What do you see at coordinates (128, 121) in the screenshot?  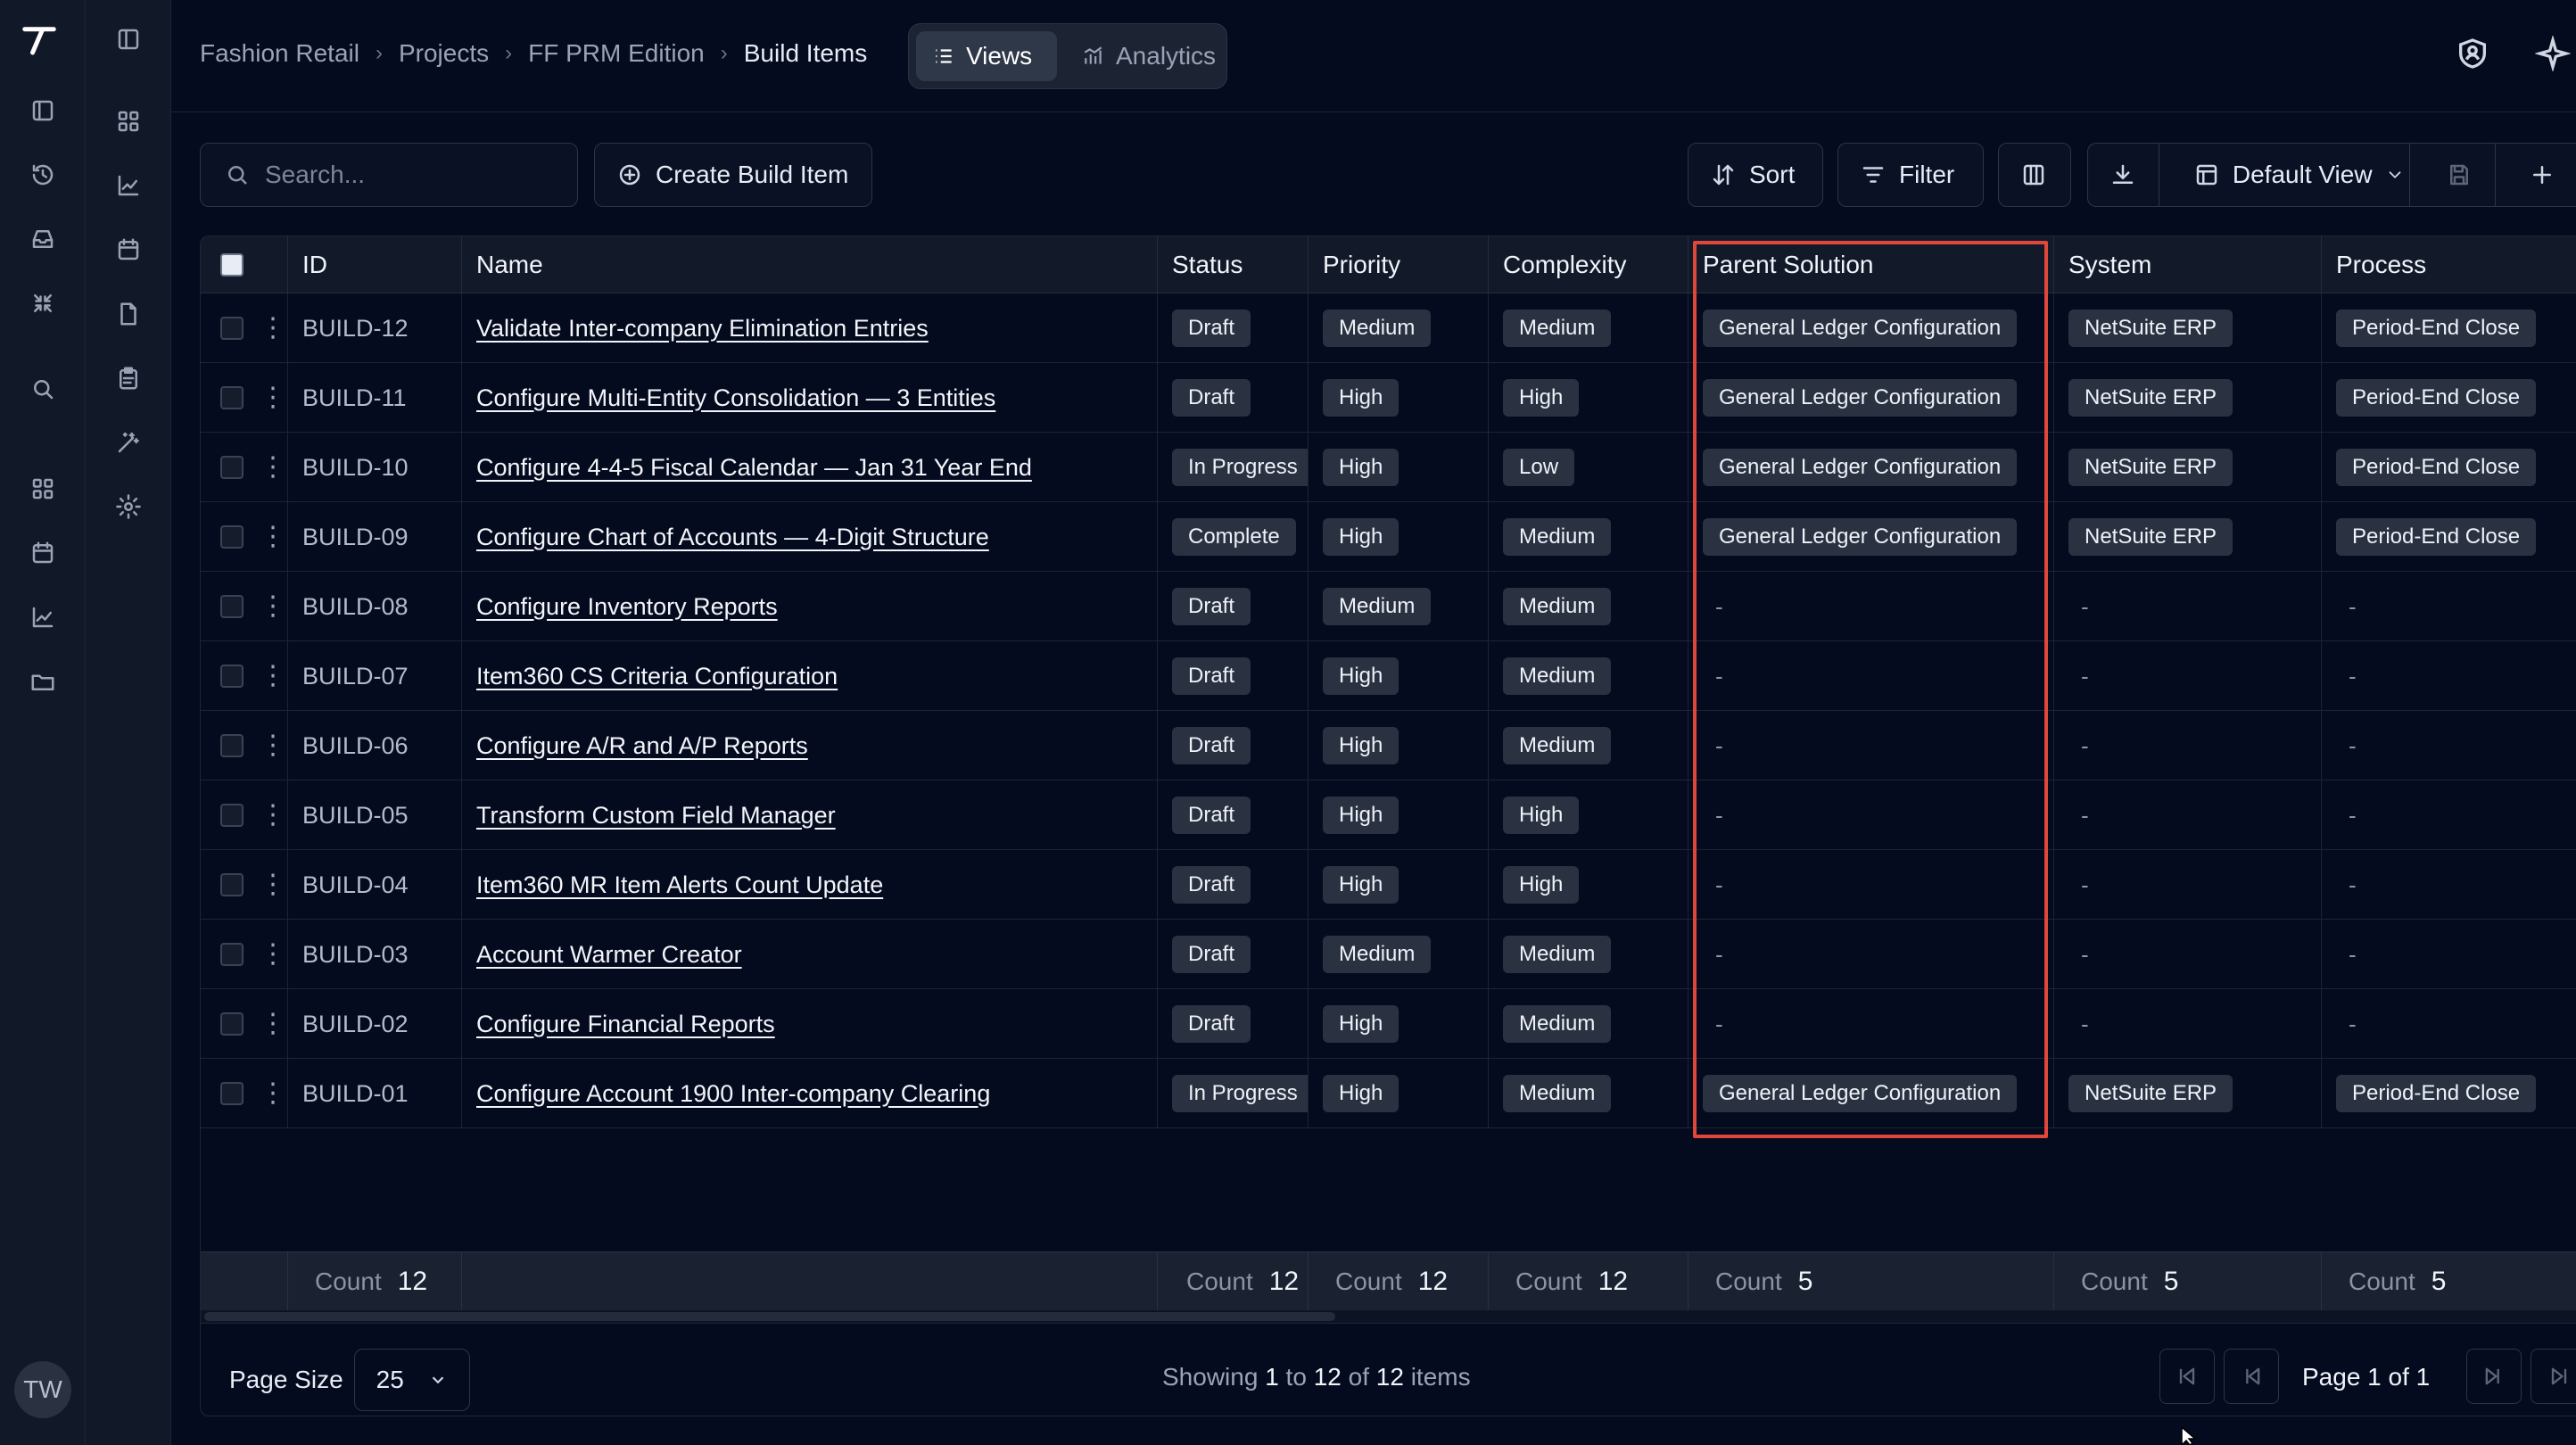 I see `dashboard-icon` at bounding box center [128, 121].